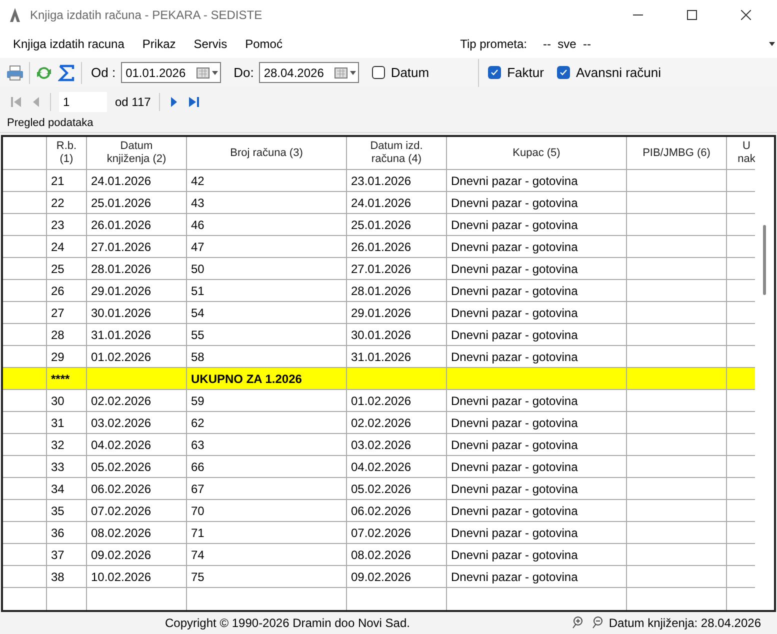 Image resolution: width=777 pixels, height=634 pixels. What do you see at coordinates (288, 623) in the screenshot?
I see `copyright-text: Copyright © 1990-2026 Dramin doo Novi Sad.` at bounding box center [288, 623].